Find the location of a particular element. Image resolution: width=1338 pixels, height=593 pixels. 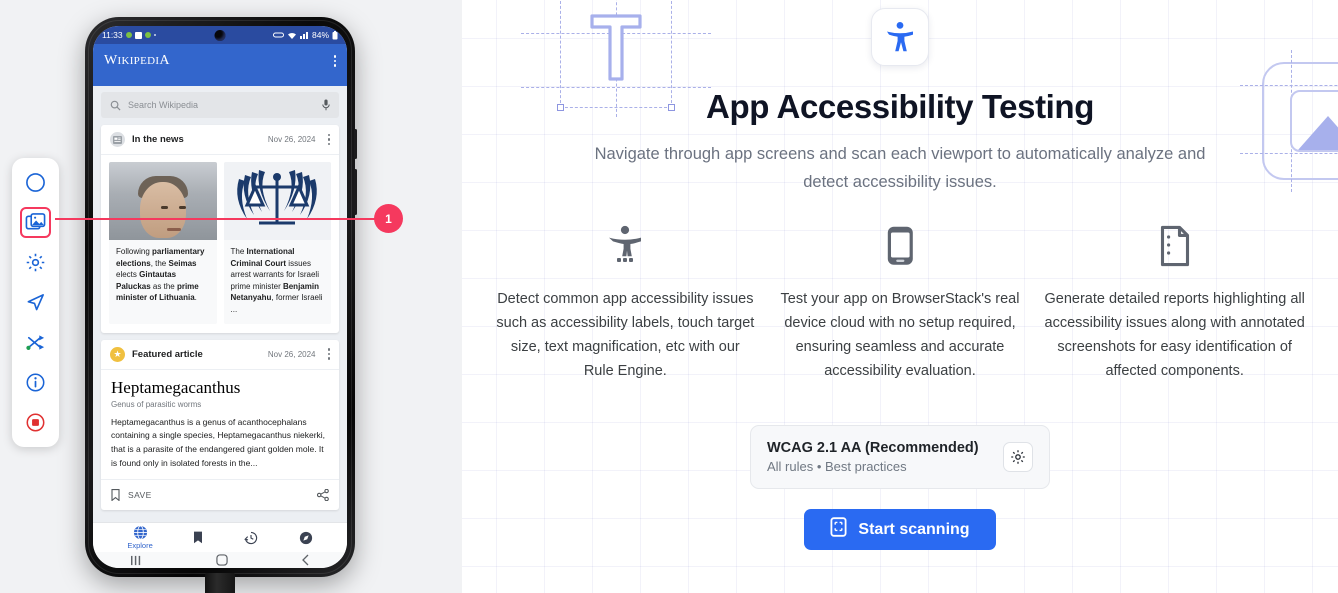

home-icon is located at coordinates (222, 560).